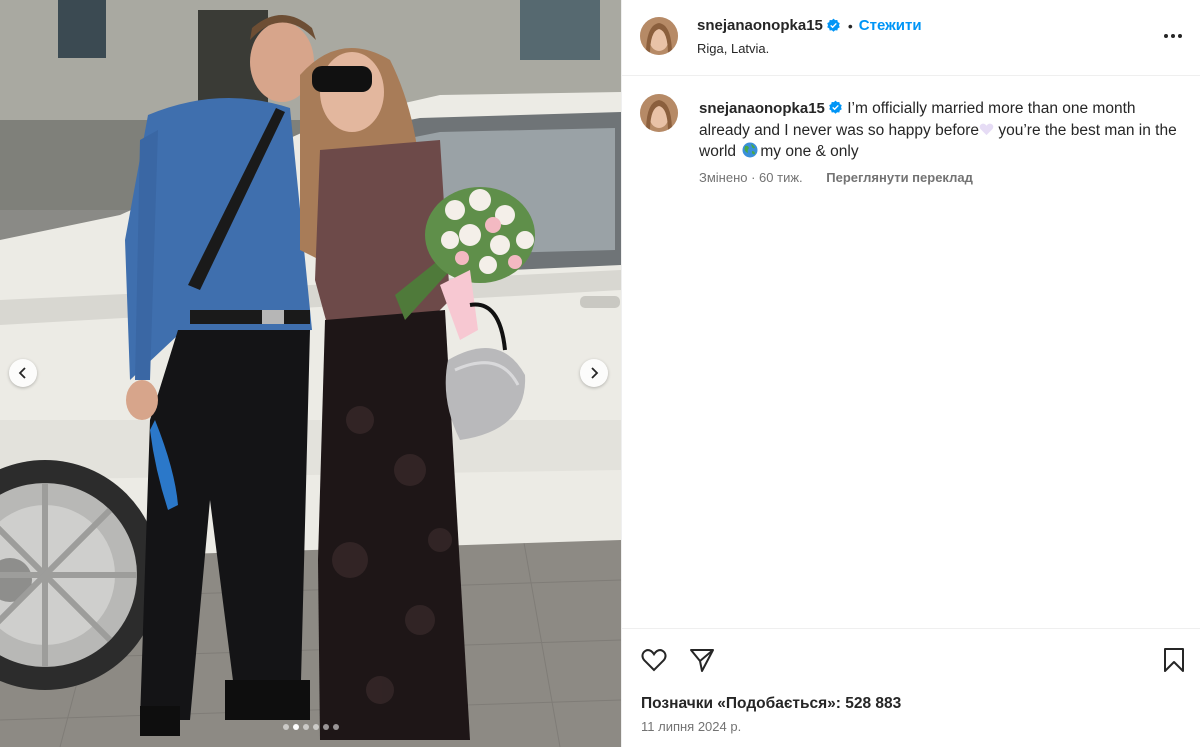 The height and width of the screenshot is (747, 1200). I want to click on author-avatar, so click(659, 36).